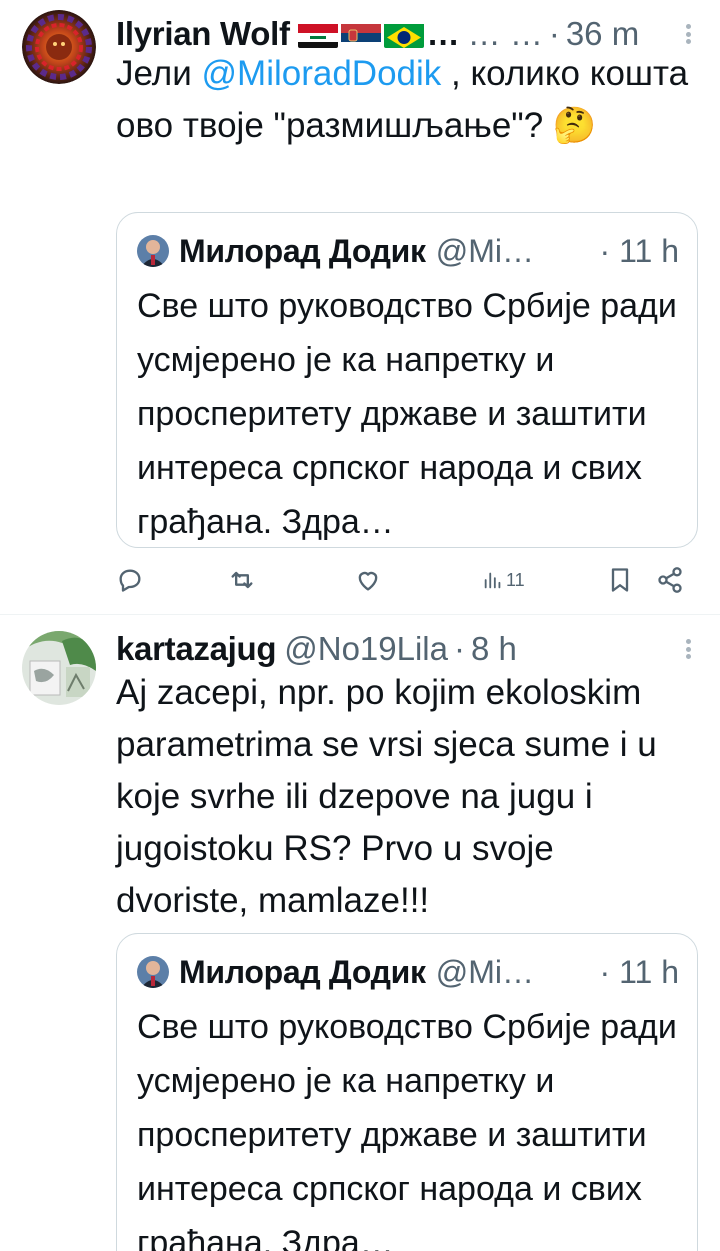 Image resolution: width=720 pixels, height=1251 pixels. I want to click on action-bar: 11, so click(407, 580).